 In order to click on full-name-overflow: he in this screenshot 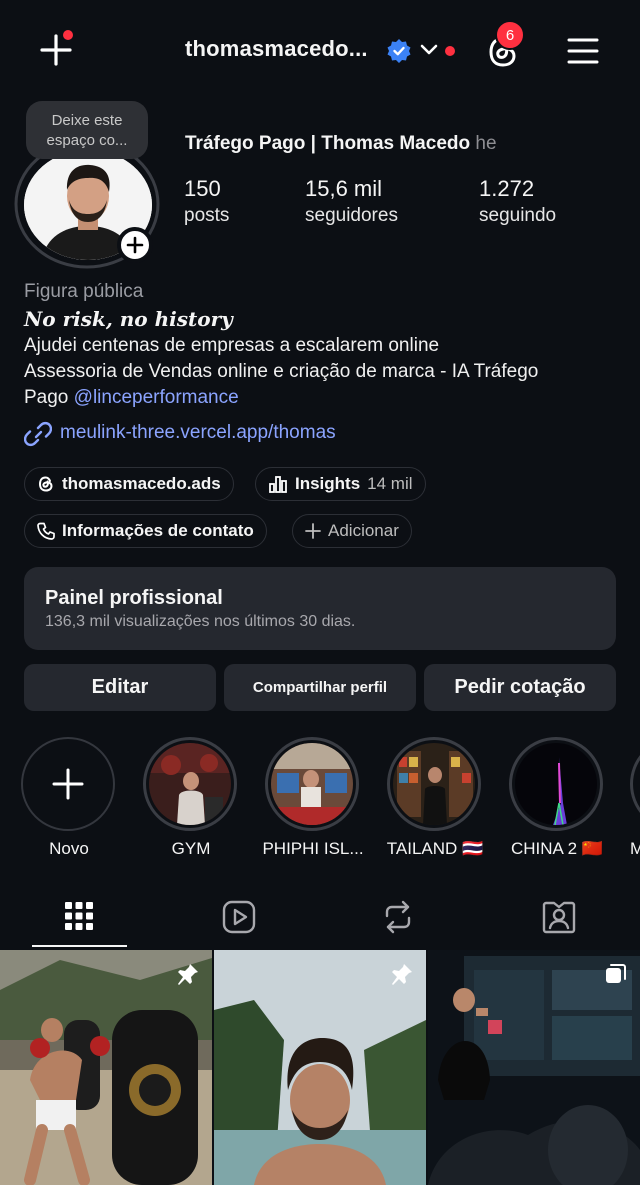, I will do `click(486, 143)`.